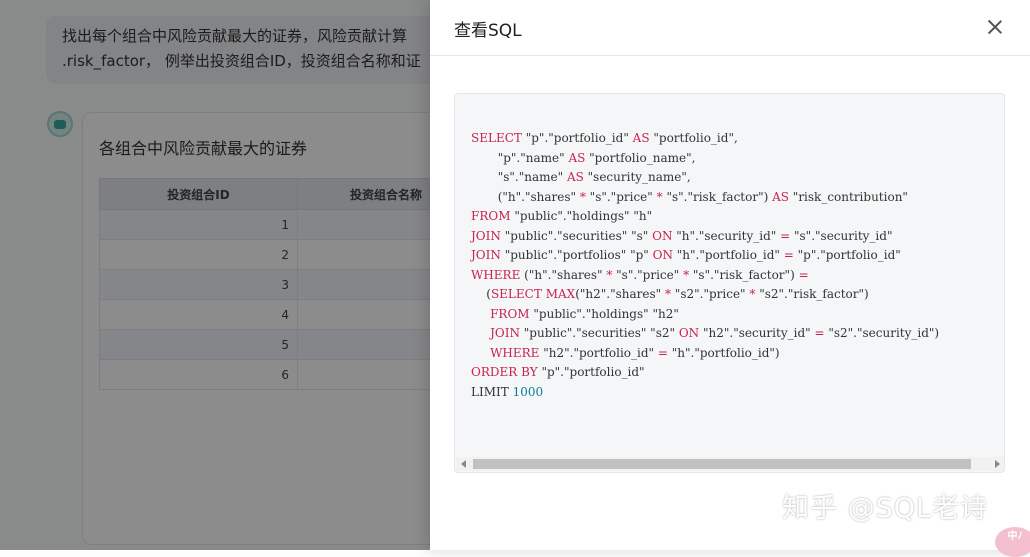 The image size is (1030, 557). Describe the element at coordinates (693, 138) in the screenshot. I see `sql-token: "portfolio_id",` at that location.